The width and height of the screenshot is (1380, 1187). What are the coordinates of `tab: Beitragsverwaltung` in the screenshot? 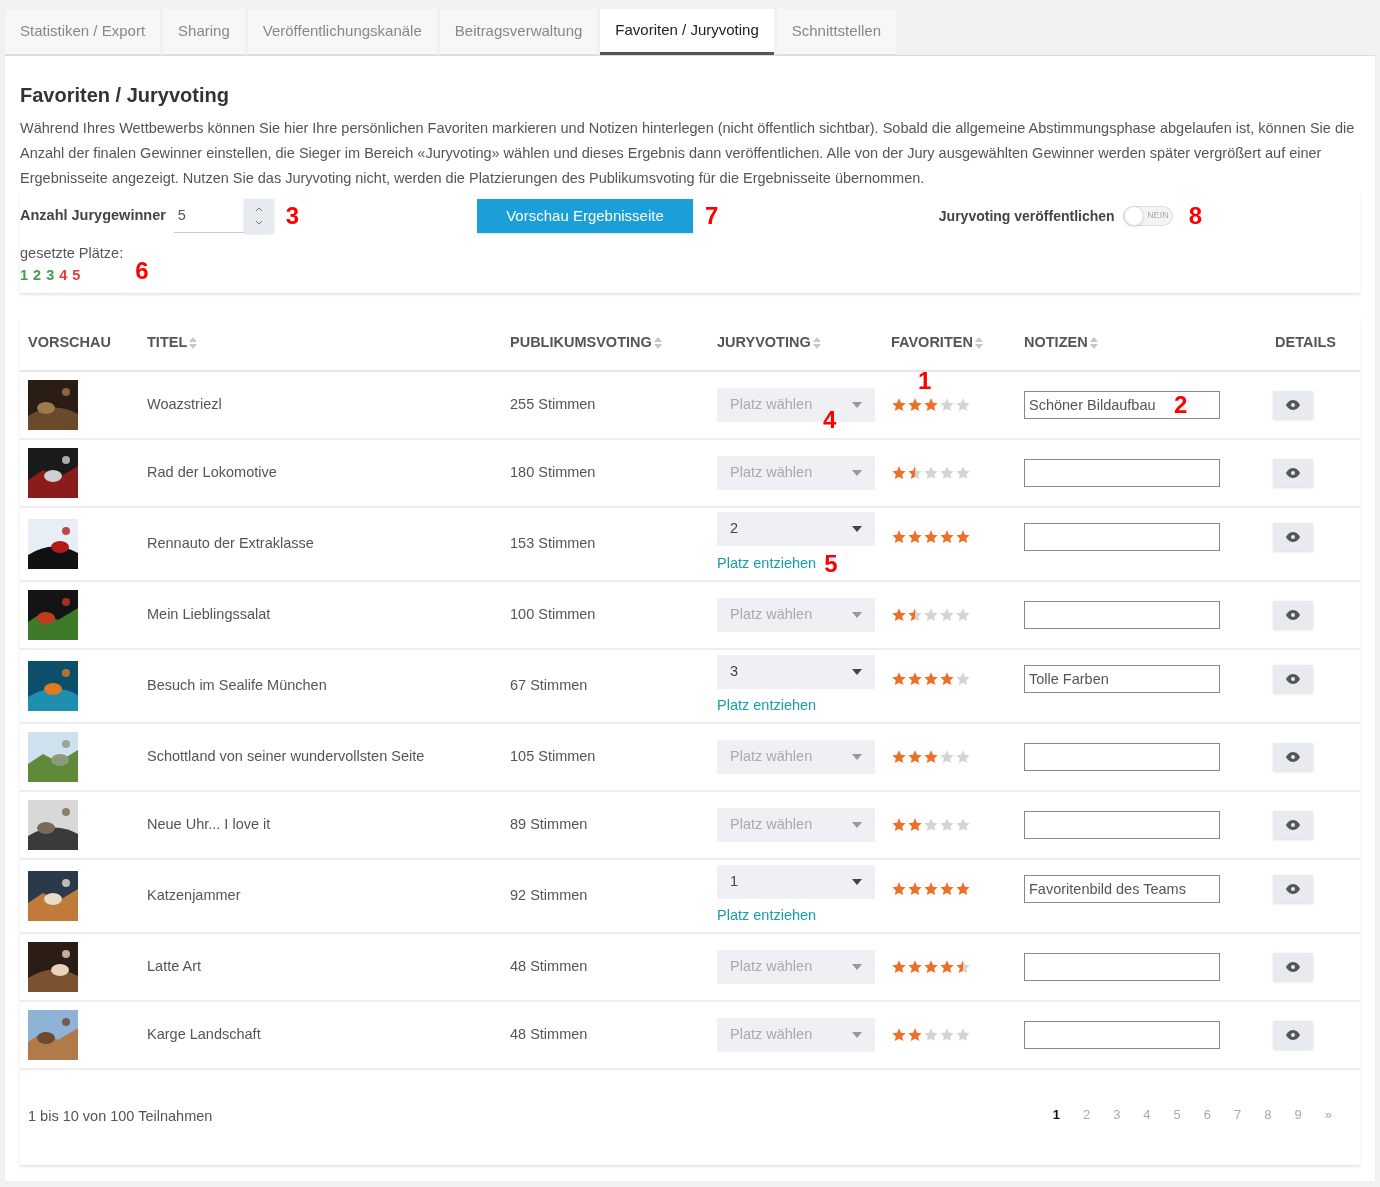 It's located at (518, 32).